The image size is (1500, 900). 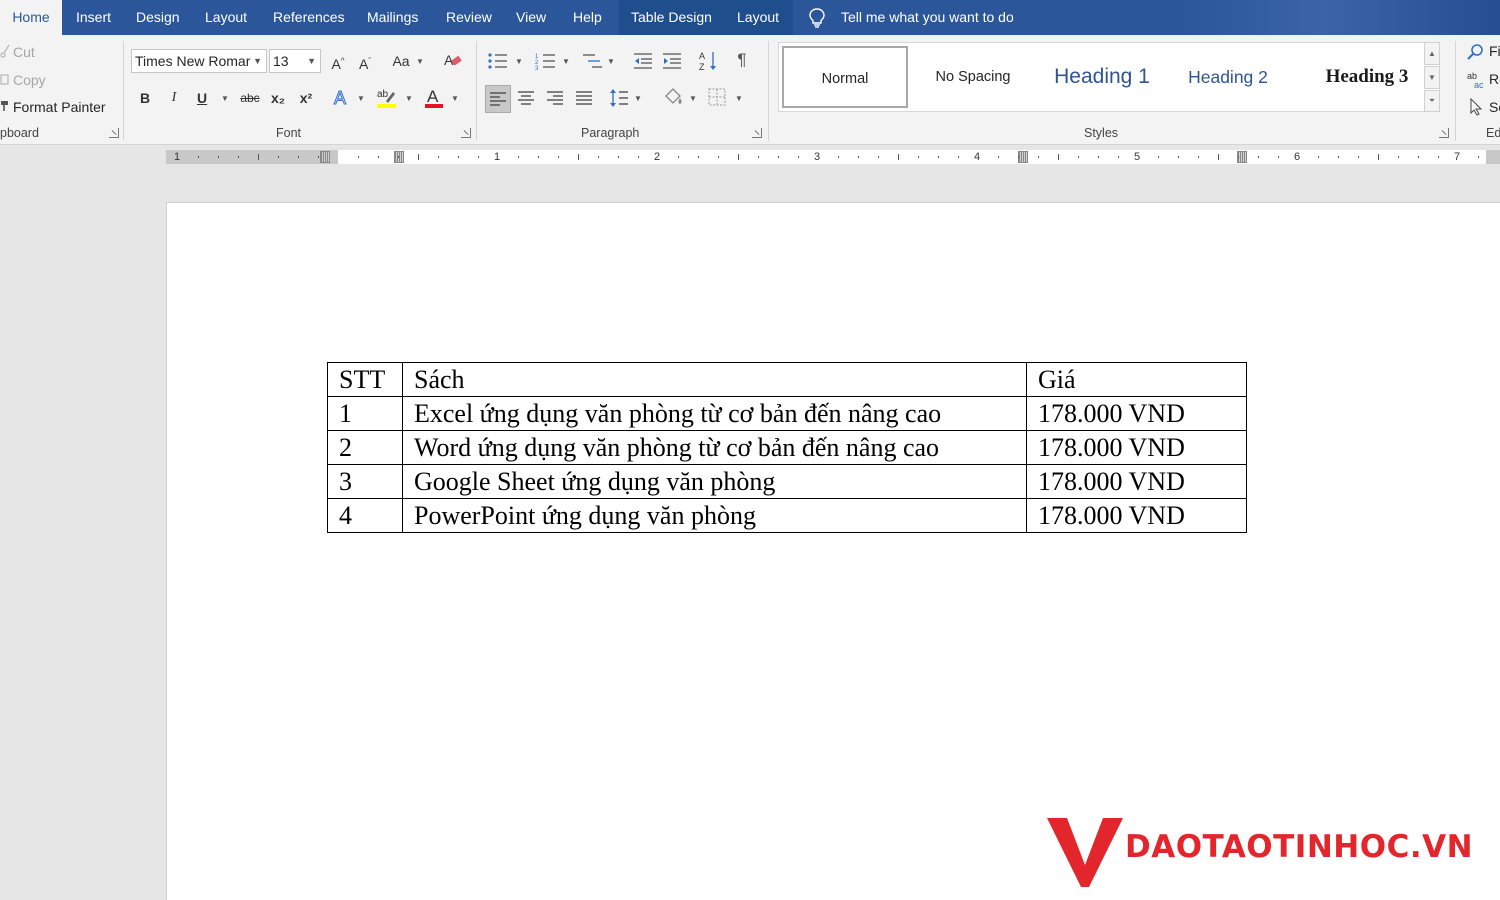 I want to click on font-size-combo: 13 ▼, so click(x=295, y=61).